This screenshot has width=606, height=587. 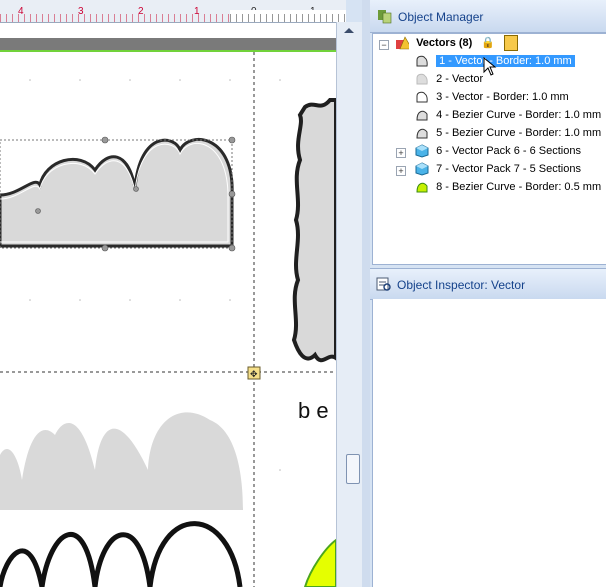 I want to click on tree-item-label: 6 - Vector Pack 6 - 6 Sections, so click(x=508, y=151).